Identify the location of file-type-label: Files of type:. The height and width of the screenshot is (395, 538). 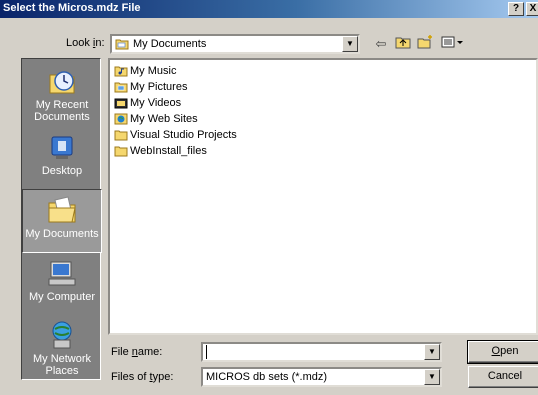
(142, 377).